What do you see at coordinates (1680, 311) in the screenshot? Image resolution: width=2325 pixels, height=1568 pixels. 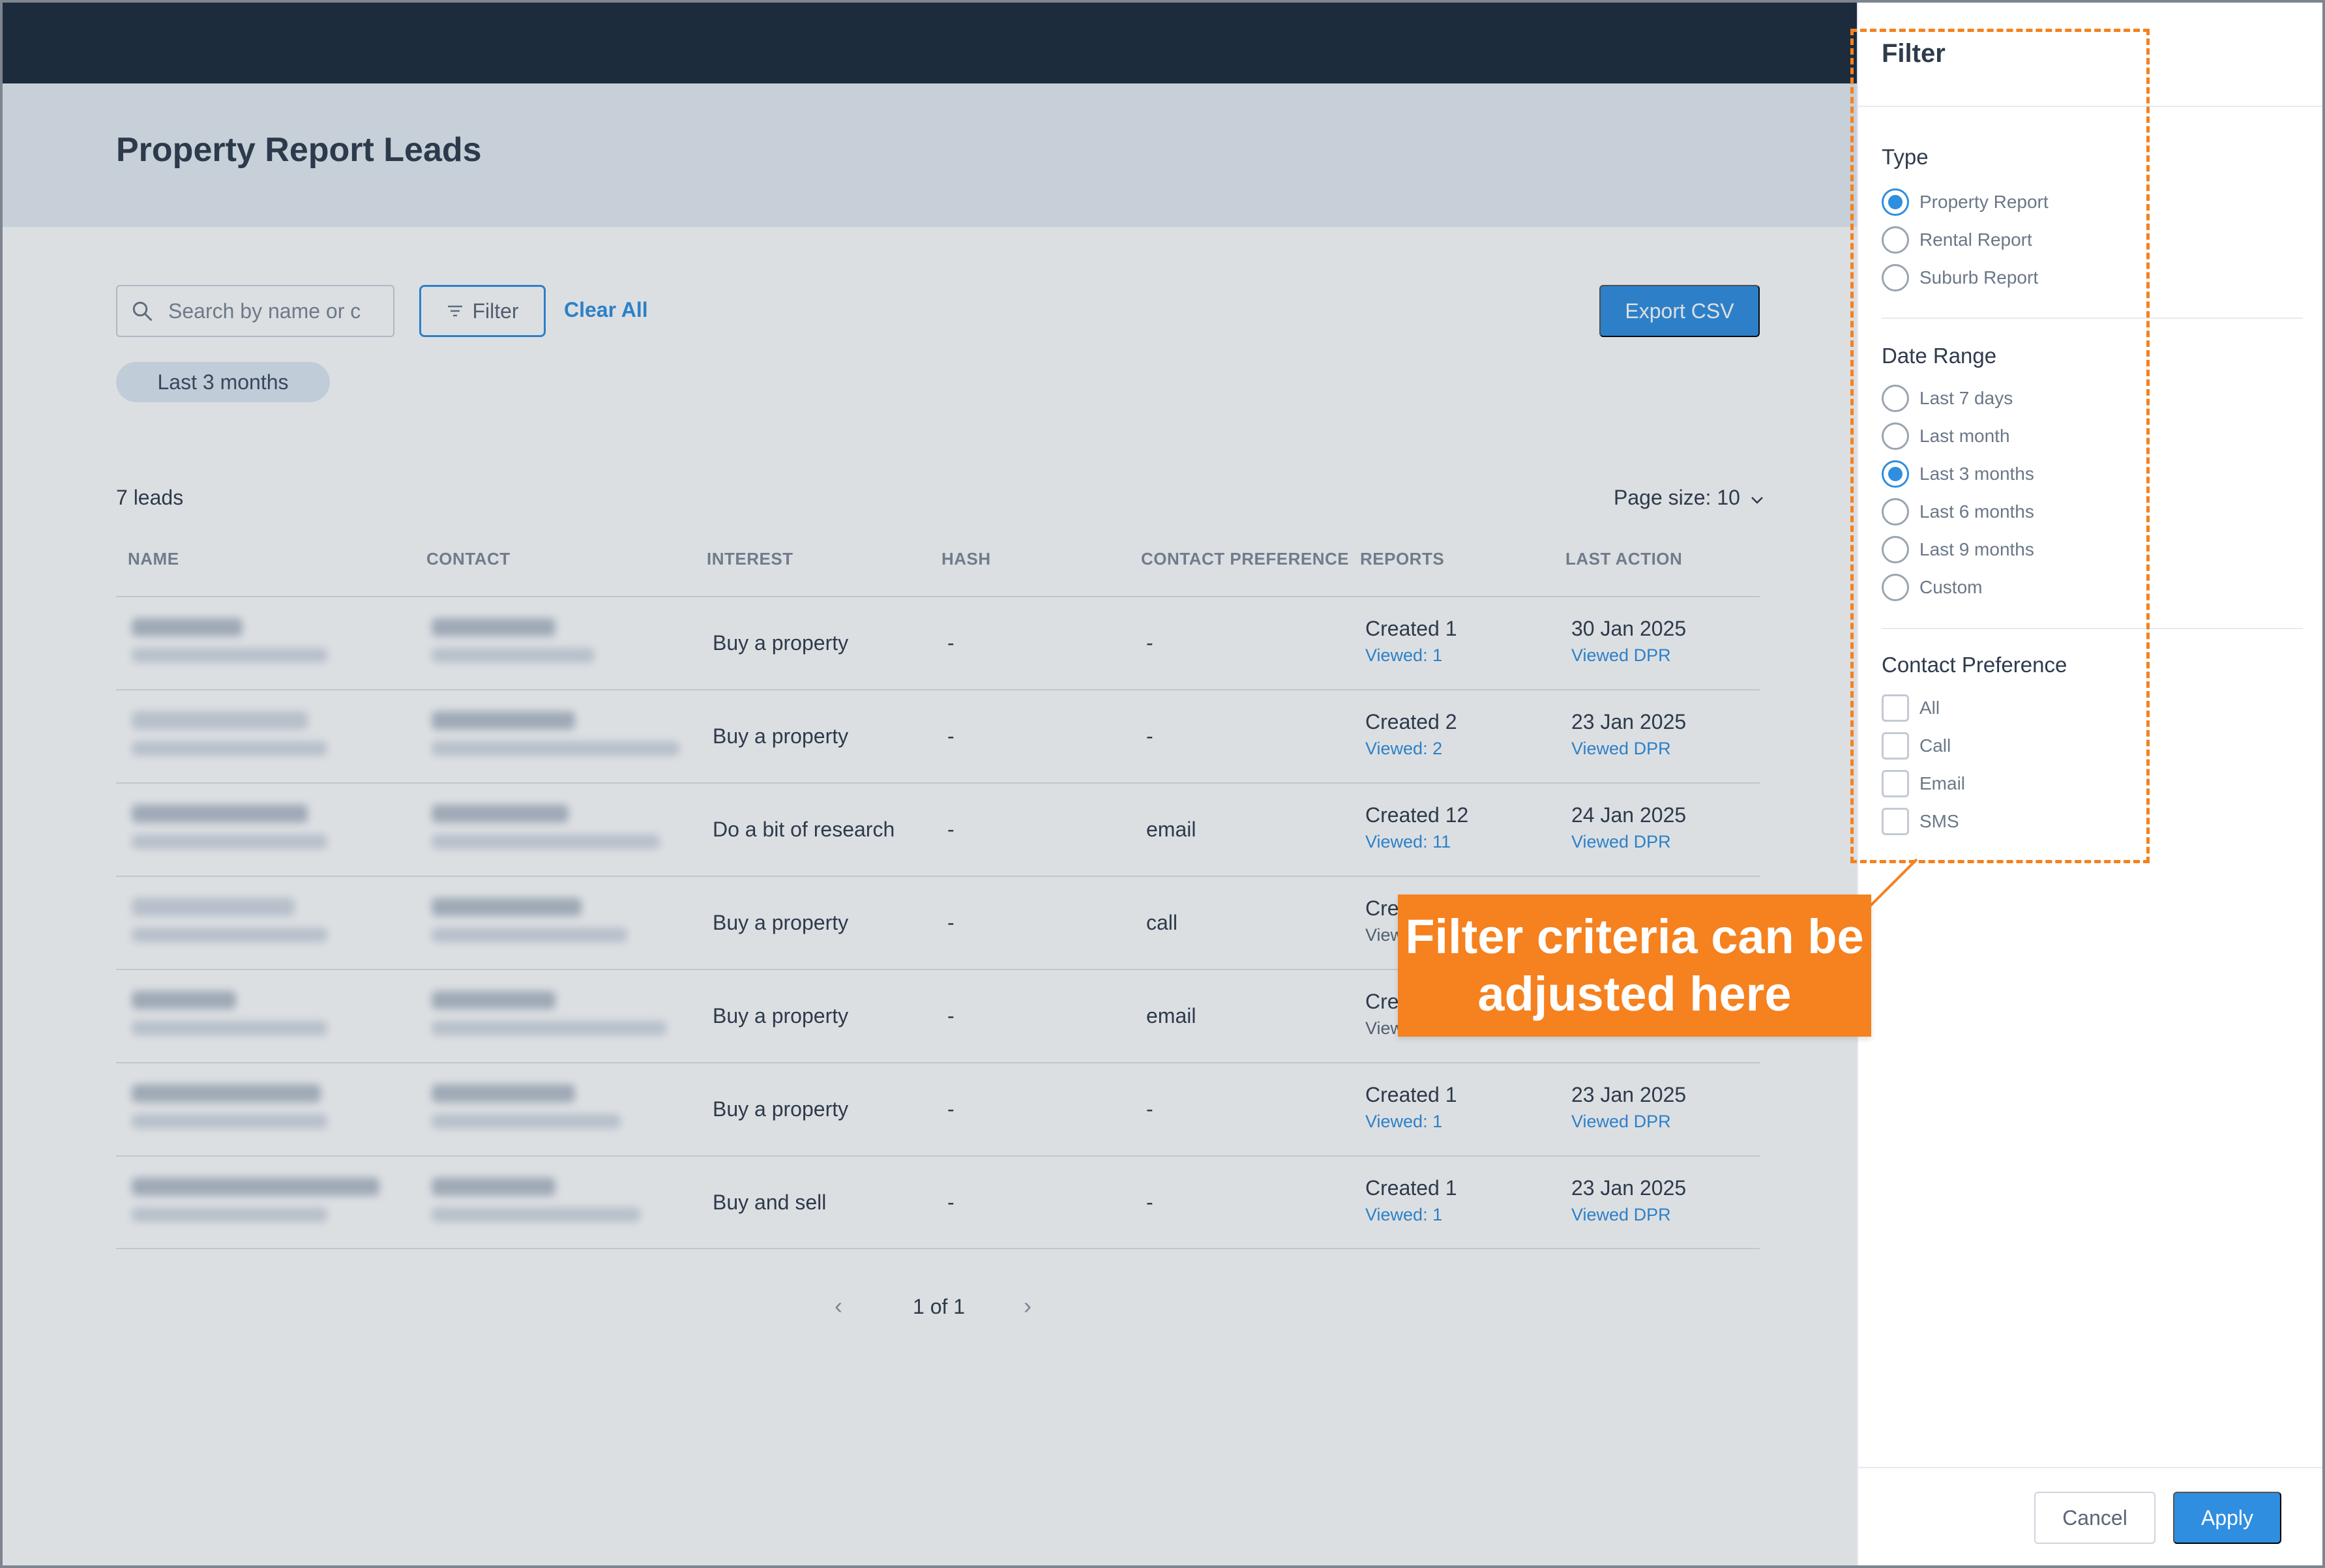 I see `export-csv-button: Export CSV` at bounding box center [1680, 311].